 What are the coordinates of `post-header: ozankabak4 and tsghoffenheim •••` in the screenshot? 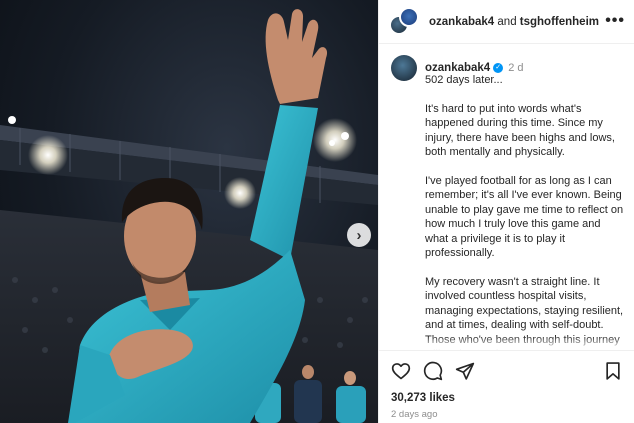 It's located at (506, 22).